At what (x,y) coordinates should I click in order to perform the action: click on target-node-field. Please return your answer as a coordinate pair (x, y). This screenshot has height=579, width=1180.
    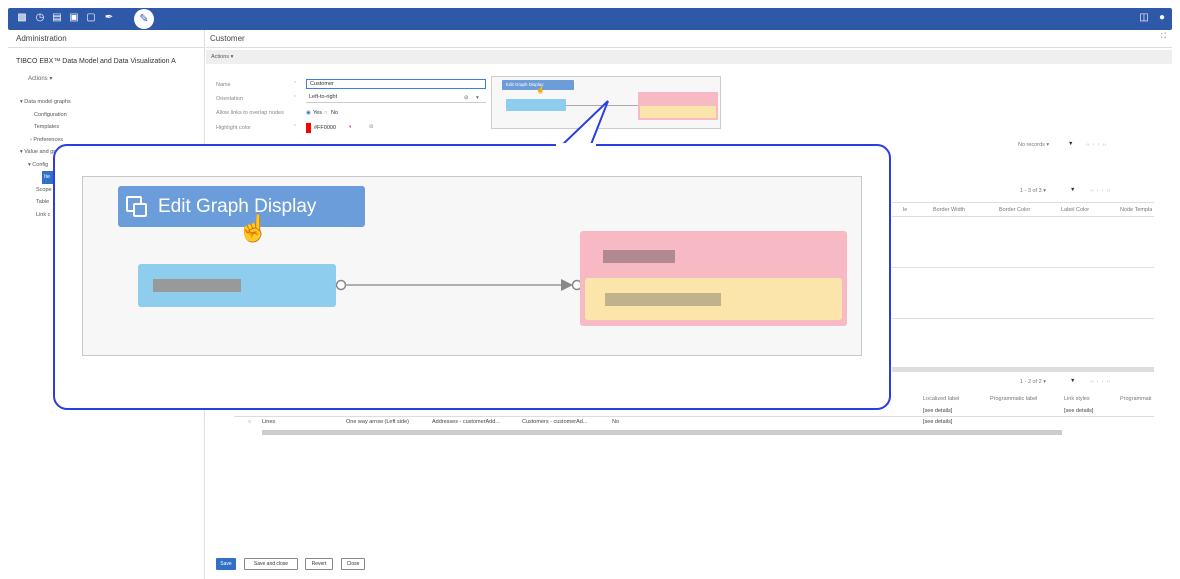
    Looking at the image, I should click on (713, 299).